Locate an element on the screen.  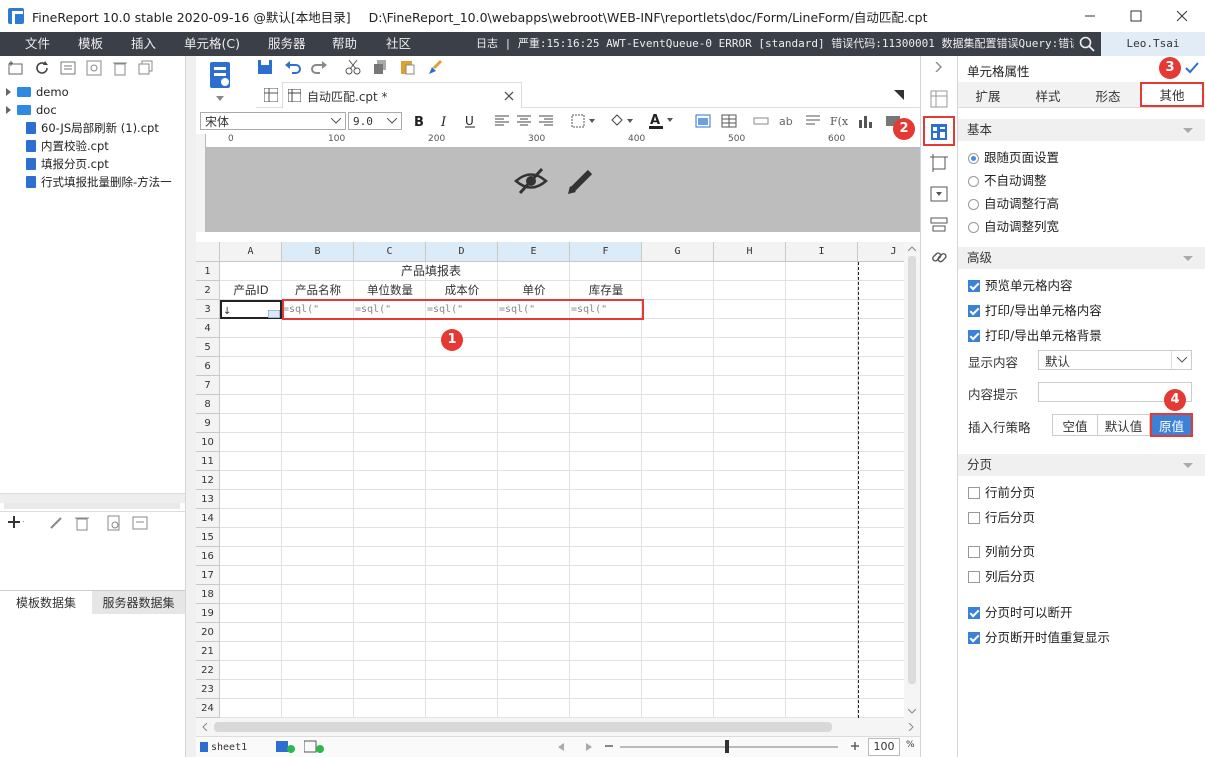
add-report-icon is located at coordinates (315, 747).